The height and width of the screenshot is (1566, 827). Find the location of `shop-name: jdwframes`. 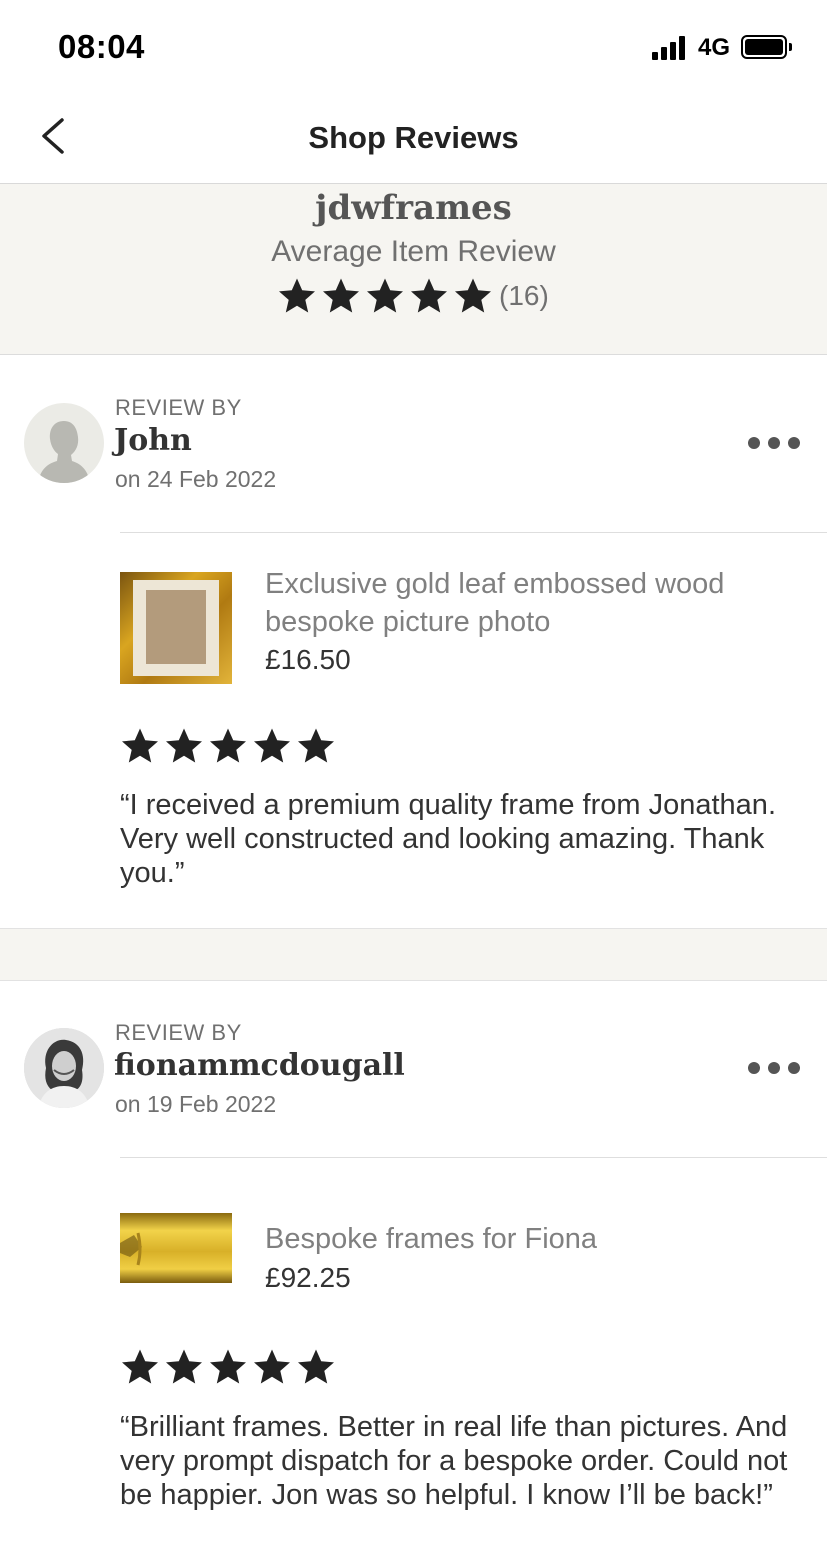

shop-name: jdwframes is located at coordinates (413, 208).